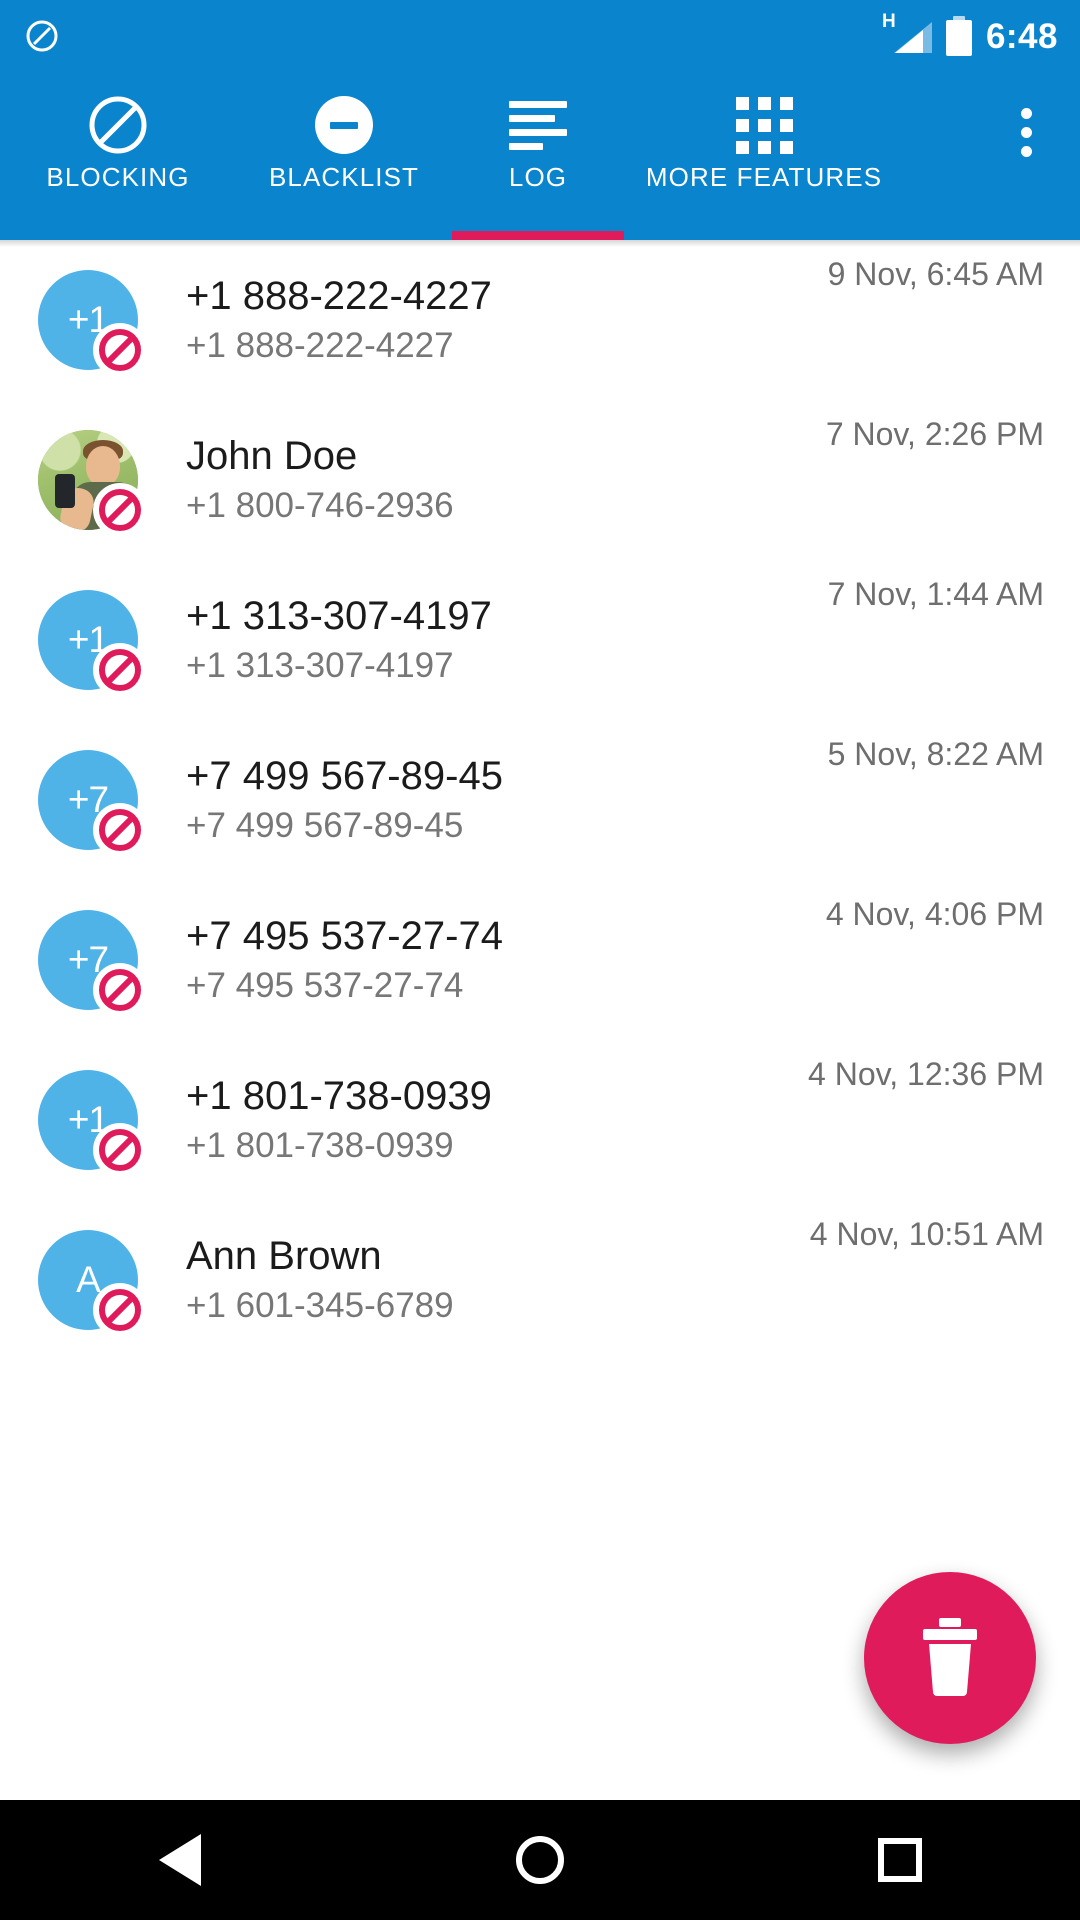 Image resolution: width=1080 pixels, height=1920 pixels. What do you see at coordinates (934, 434) in the screenshot?
I see `log-row-timestamp: 7 Nov, 2:26 PM` at bounding box center [934, 434].